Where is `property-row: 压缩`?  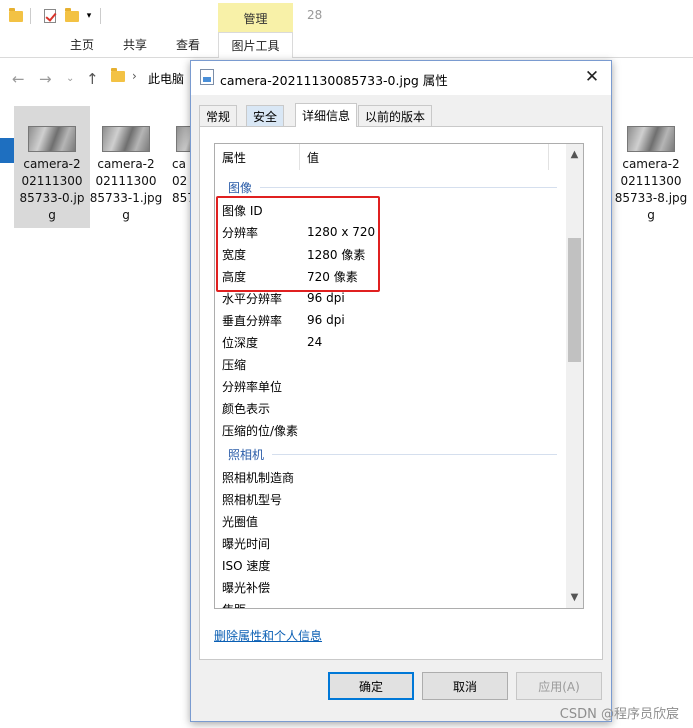
property-row: 压缩 is located at coordinates (391, 364).